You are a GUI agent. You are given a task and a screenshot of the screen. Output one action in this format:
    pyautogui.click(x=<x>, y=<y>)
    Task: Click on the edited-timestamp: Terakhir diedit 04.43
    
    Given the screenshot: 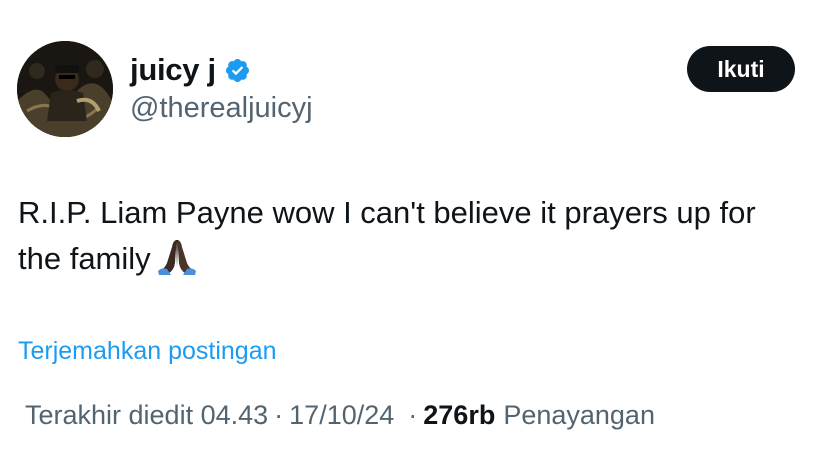 What is the action you would take?
    pyautogui.click(x=146, y=415)
    